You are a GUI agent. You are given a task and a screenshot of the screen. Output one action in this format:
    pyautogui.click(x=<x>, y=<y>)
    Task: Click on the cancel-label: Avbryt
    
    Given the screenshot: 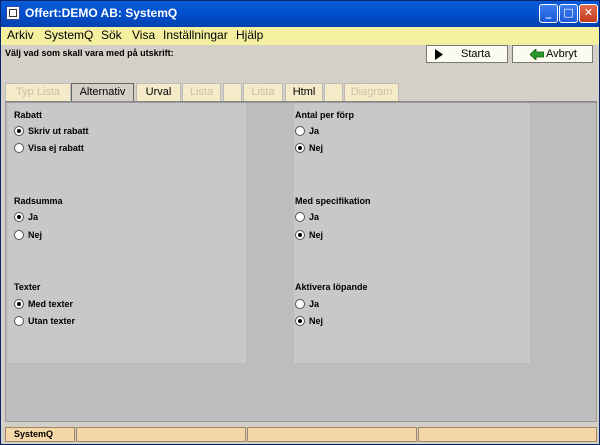 What is the action you would take?
    pyautogui.click(x=561, y=54)
    